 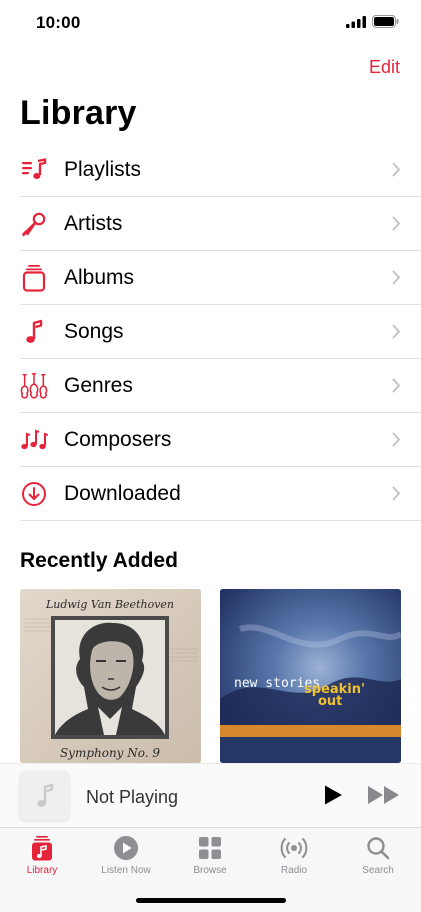 I want to click on library-item-label: Songs, so click(x=94, y=331).